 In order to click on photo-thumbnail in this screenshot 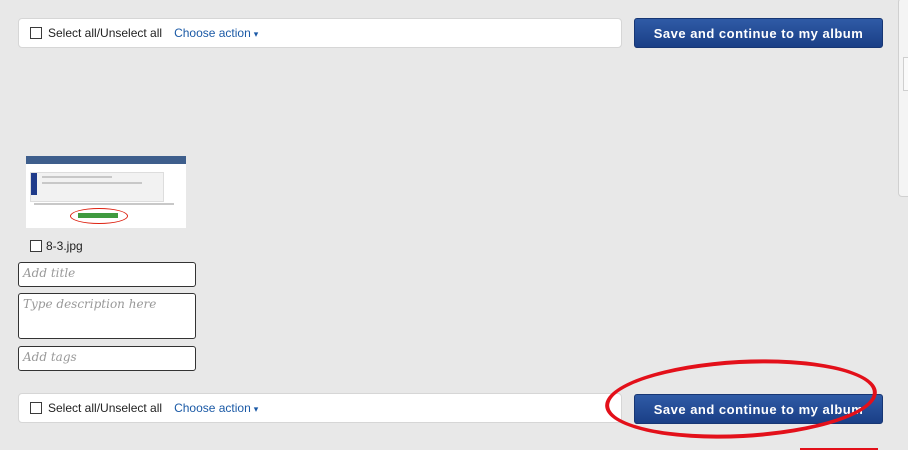, I will do `click(106, 192)`.